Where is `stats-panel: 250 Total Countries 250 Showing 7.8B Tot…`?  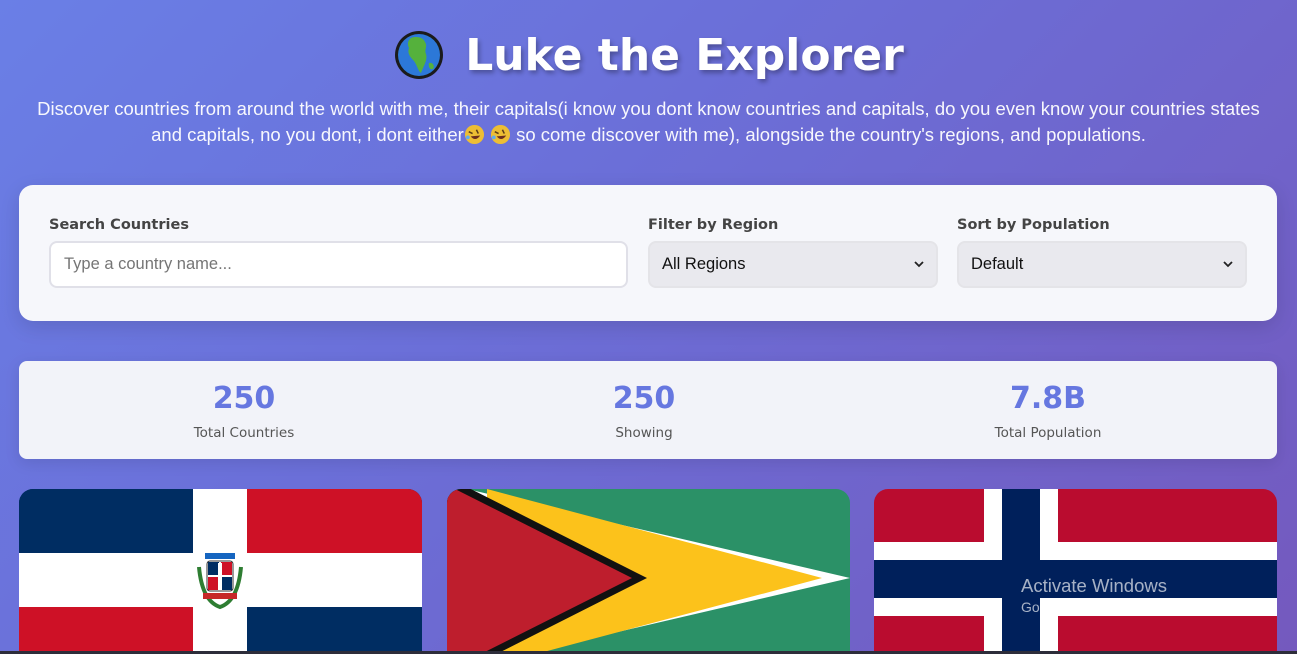 stats-panel: 250 Total Countries 250 Showing 7.8B Tot… is located at coordinates (648, 410).